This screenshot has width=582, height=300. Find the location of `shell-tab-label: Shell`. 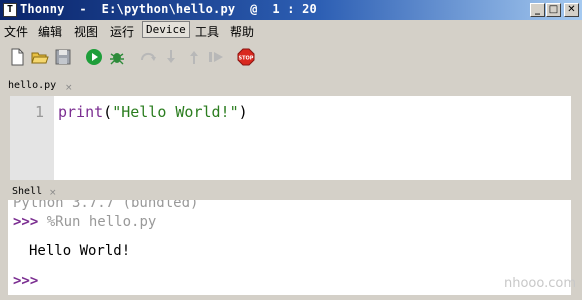

shell-tab-label: Shell is located at coordinates (27, 191).